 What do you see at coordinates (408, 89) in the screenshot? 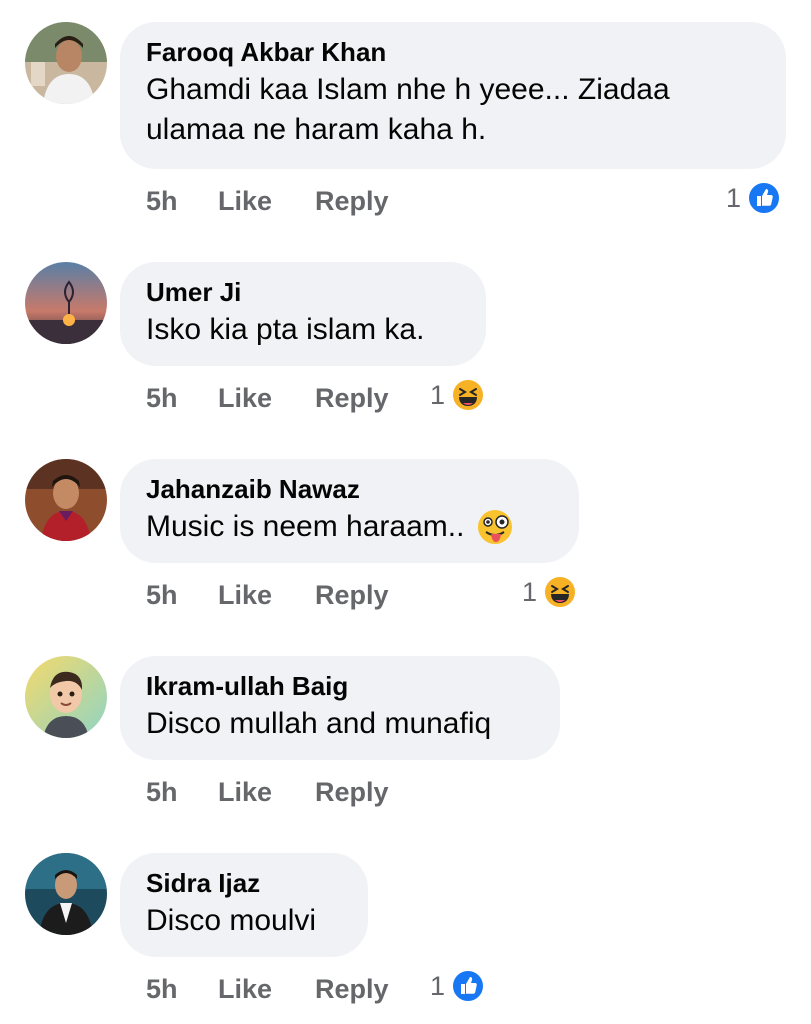
I see `comment-text-line: Ghamdi kaa Islam nhe h yeee... Ziadaa` at bounding box center [408, 89].